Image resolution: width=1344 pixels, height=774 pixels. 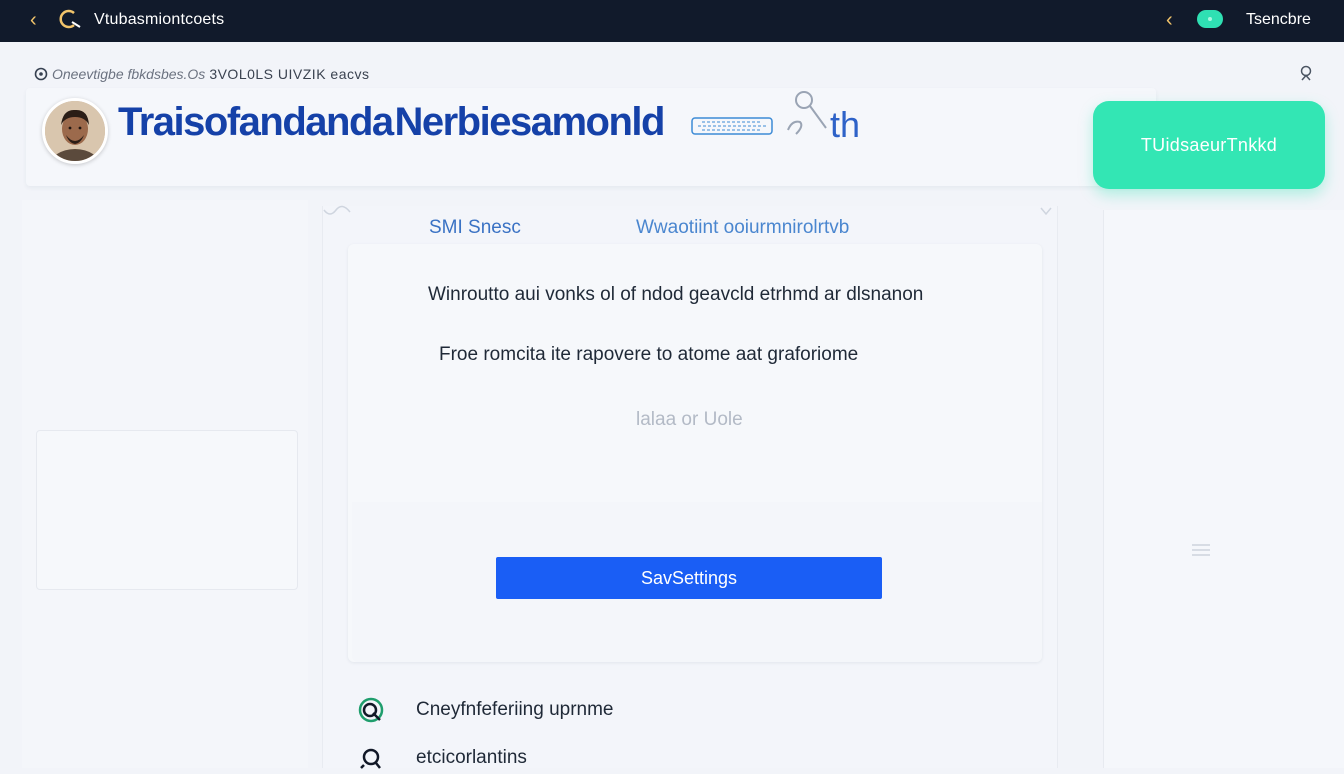 I want to click on refresh-circle-icon, so click(x=371, y=710).